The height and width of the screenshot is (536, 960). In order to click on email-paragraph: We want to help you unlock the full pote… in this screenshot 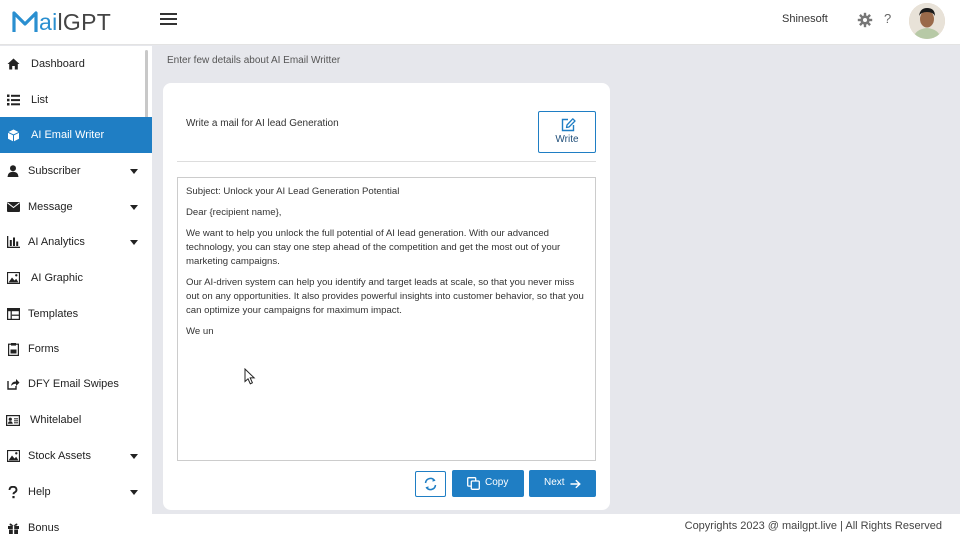, I will do `click(373, 247)`.